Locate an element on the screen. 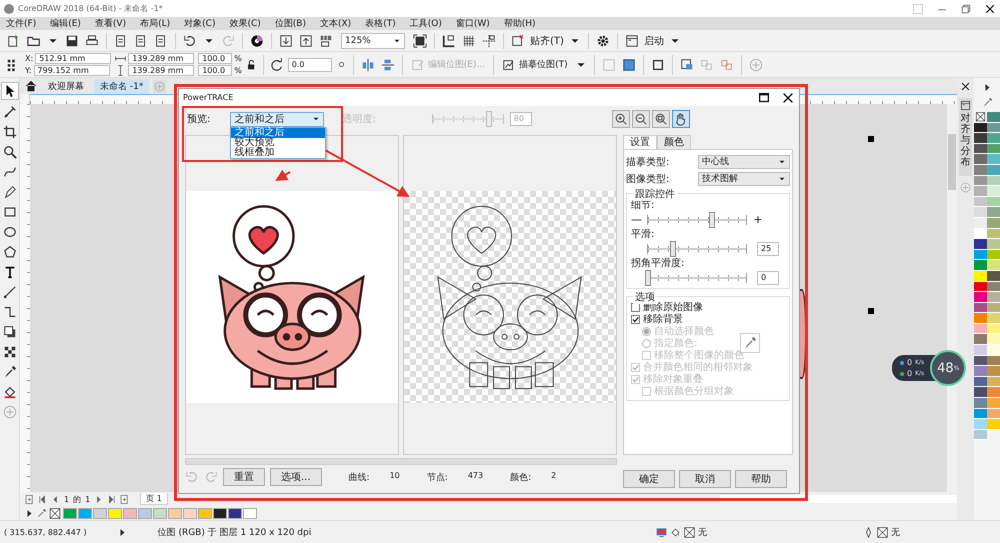 The image size is (1000, 543). trace-bitmap-button: 描摹位图(T) is located at coordinates (535, 65).